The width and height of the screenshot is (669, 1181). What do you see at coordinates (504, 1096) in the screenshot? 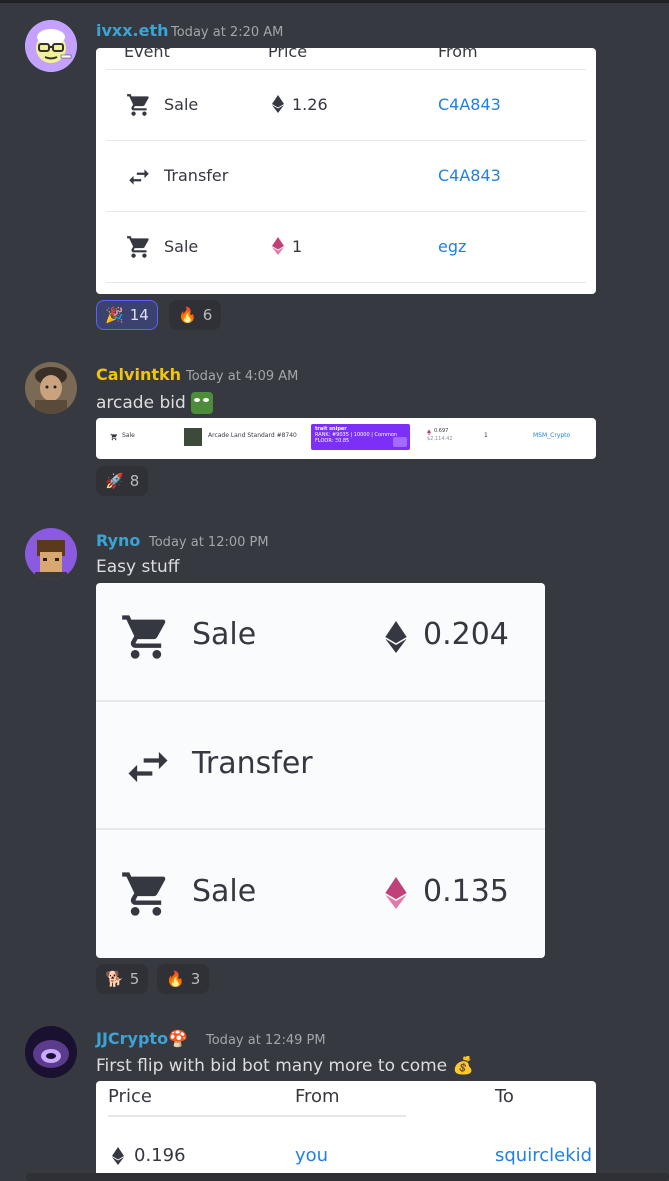
I see `col-header-to: To` at bounding box center [504, 1096].